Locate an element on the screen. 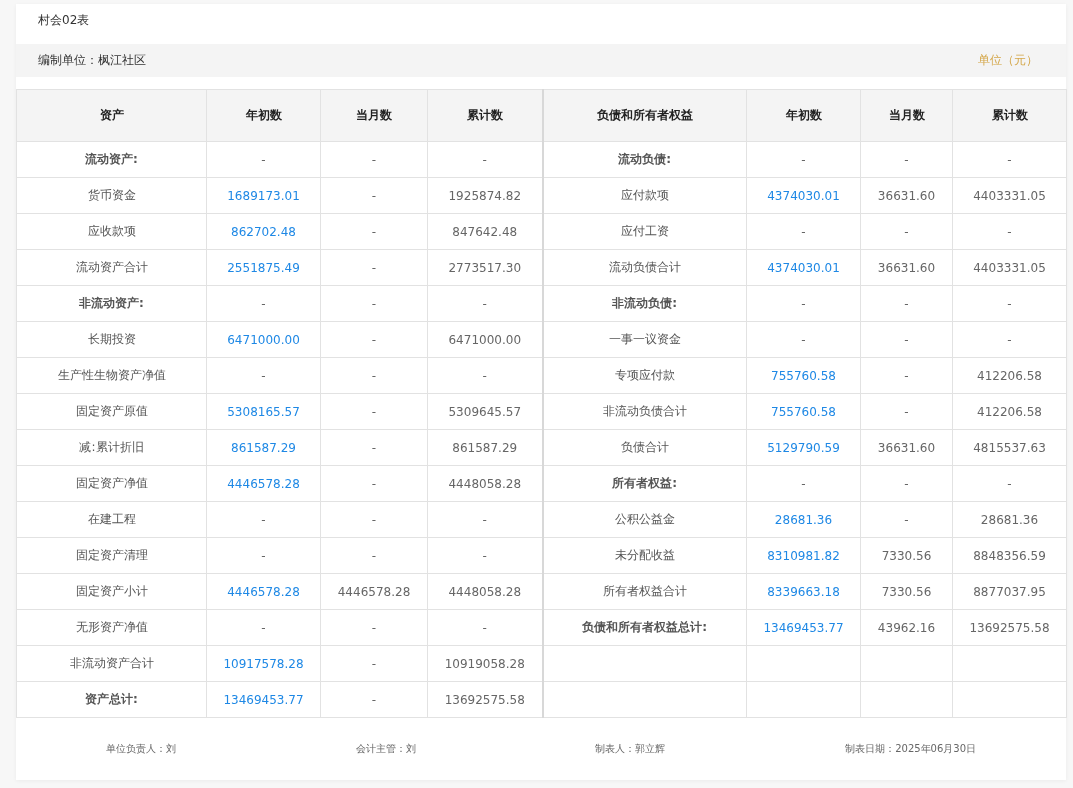 The width and height of the screenshot is (1073, 788). signature-text: 制表日期：2025年06月30日 is located at coordinates (911, 749).